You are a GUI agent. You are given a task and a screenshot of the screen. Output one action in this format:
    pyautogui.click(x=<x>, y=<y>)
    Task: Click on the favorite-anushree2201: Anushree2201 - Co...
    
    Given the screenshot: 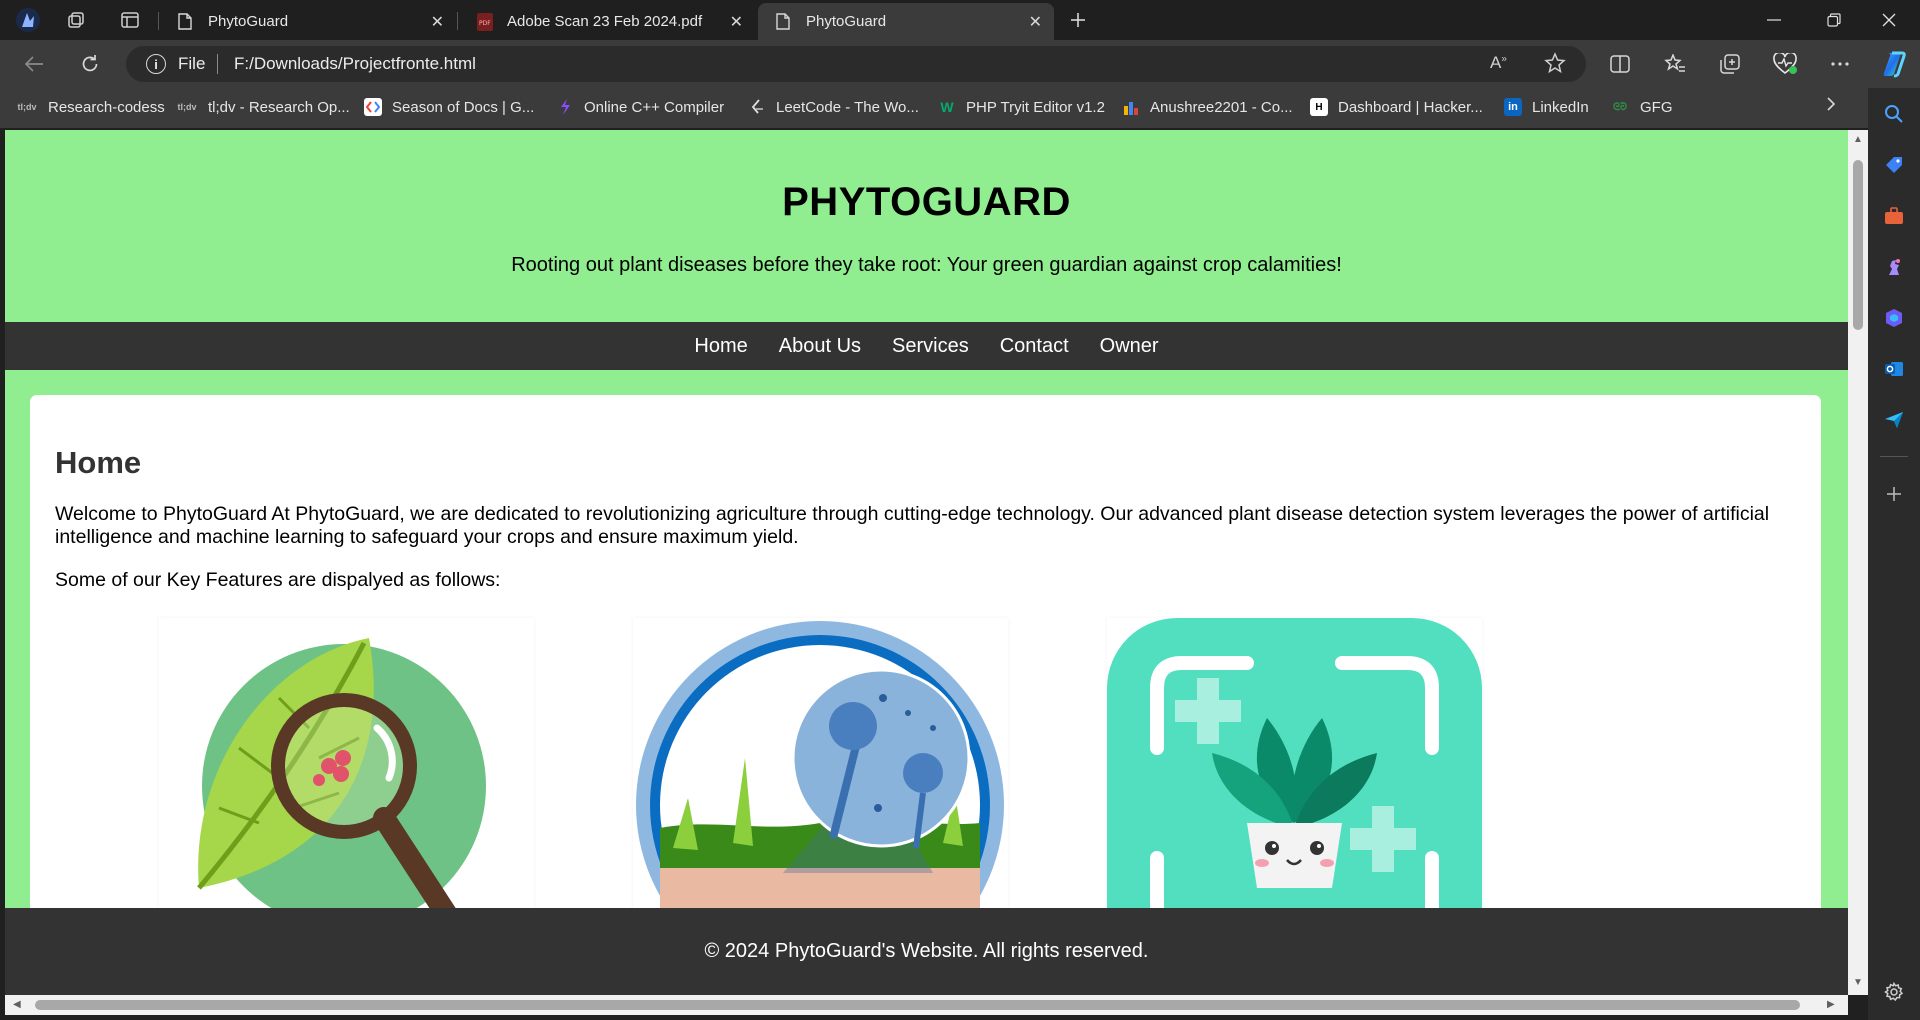 What is the action you would take?
    pyautogui.click(x=1207, y=107)
    